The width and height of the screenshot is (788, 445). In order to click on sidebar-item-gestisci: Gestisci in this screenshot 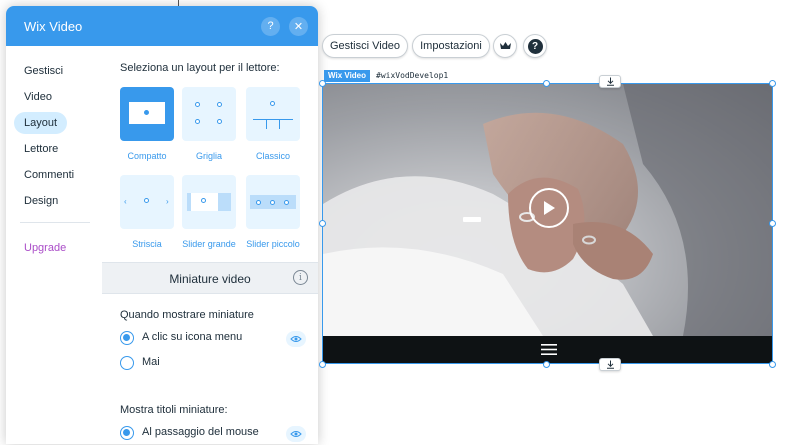, I will do `click(43, 71)`.